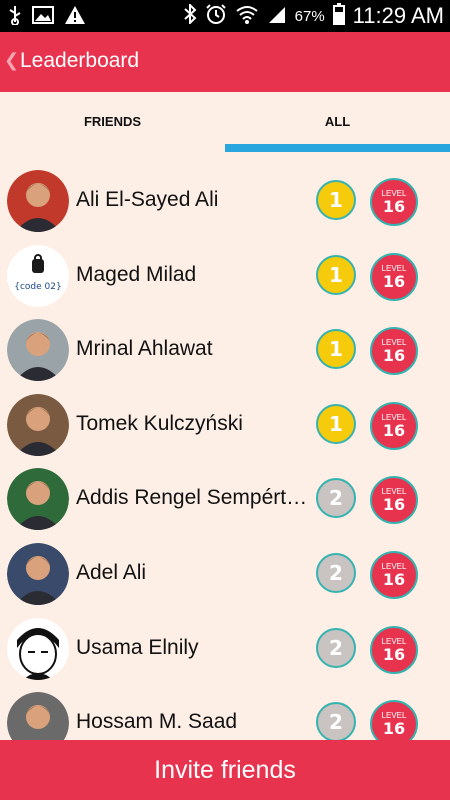  What do you see at coordinates (79, 61) in the screenshot?
I see `page-title: Leaderboard` at bounding box center [79, 61].